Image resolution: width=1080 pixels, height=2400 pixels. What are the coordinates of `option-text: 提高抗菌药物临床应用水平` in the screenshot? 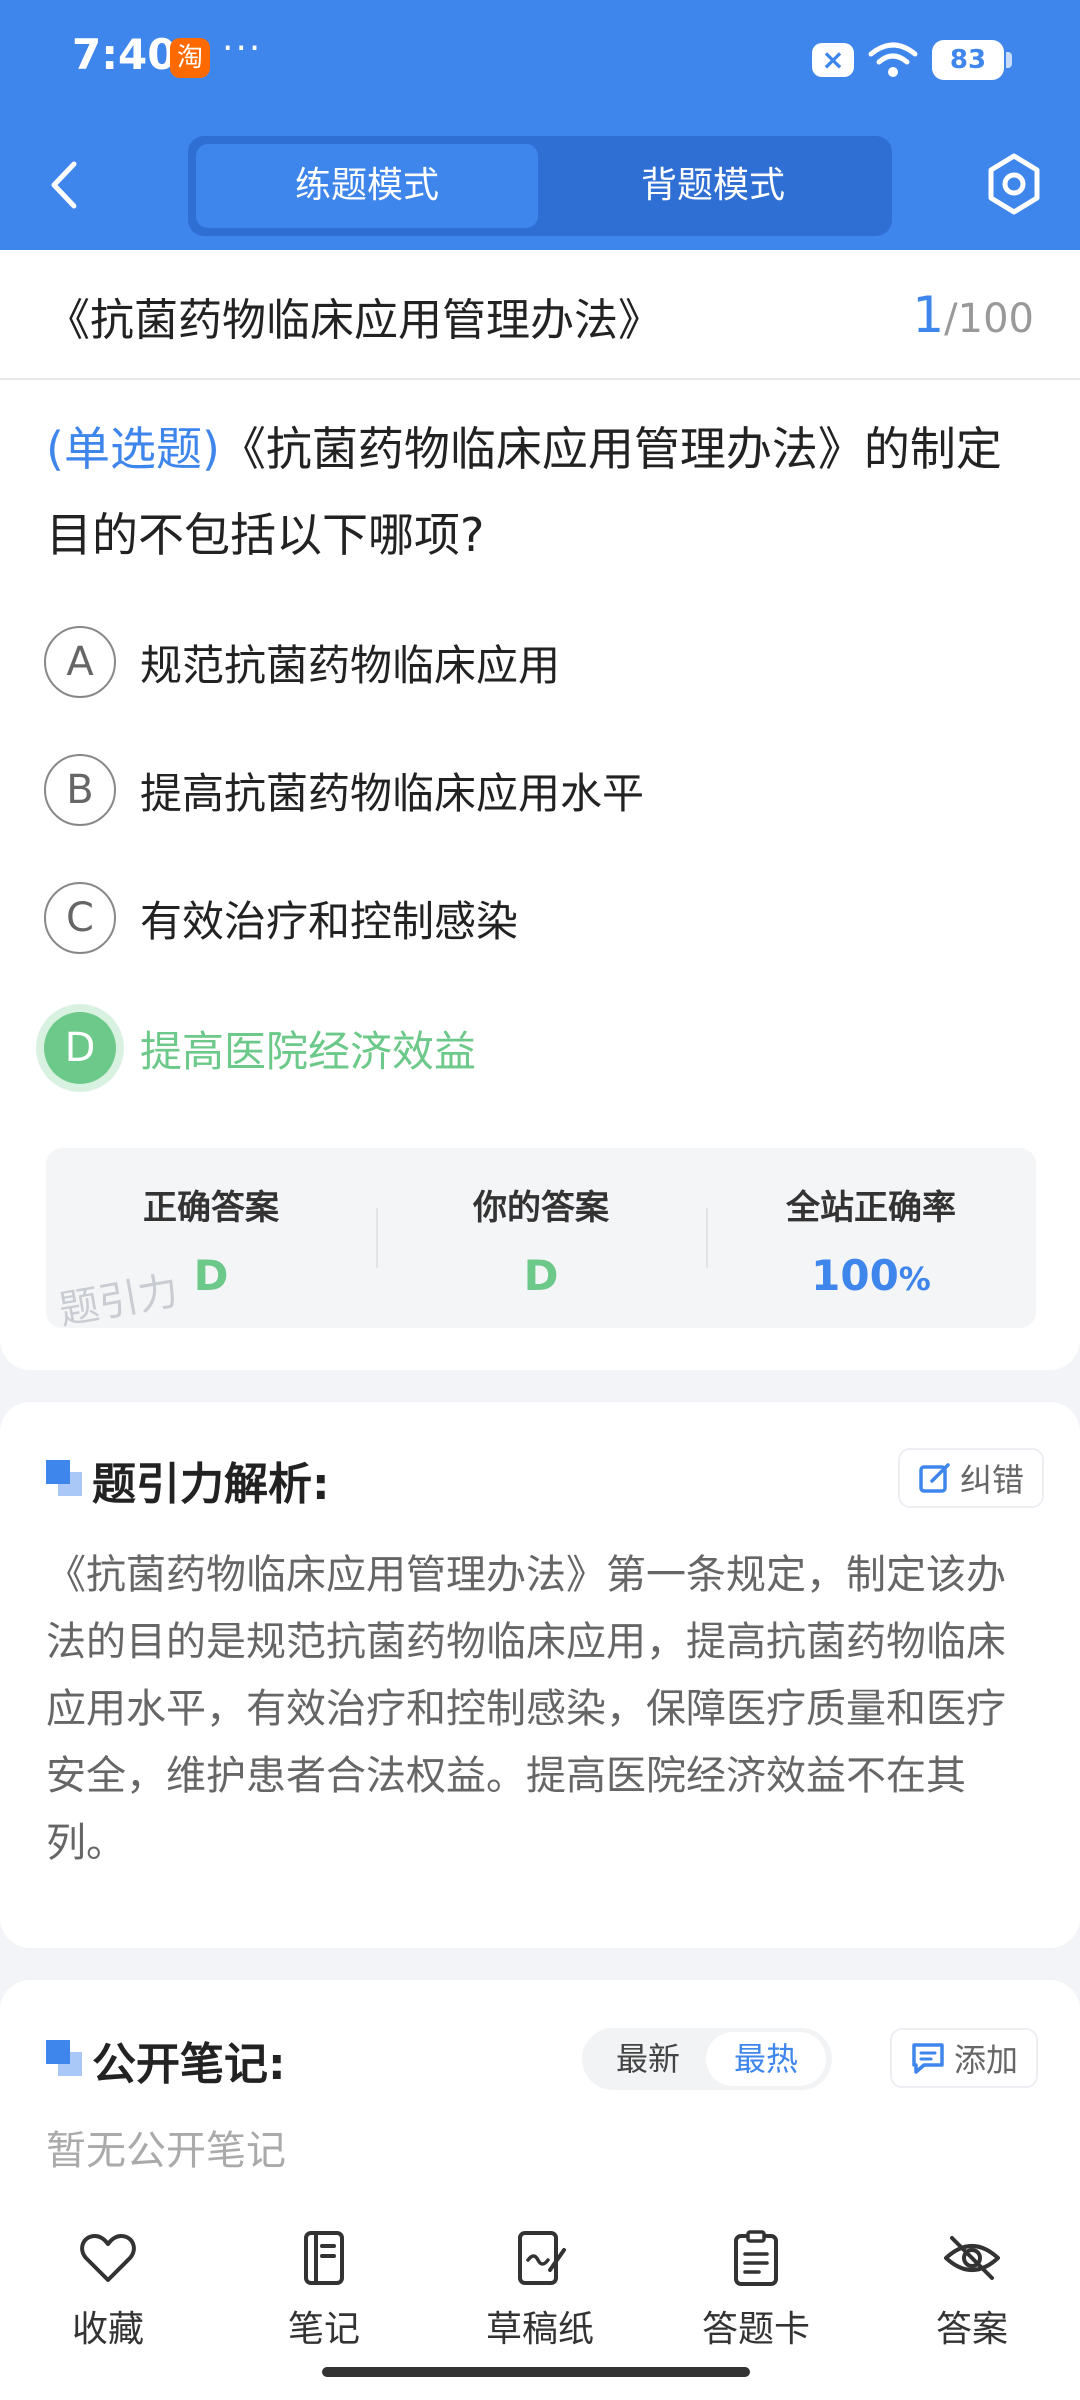 It's located at (392, 793).